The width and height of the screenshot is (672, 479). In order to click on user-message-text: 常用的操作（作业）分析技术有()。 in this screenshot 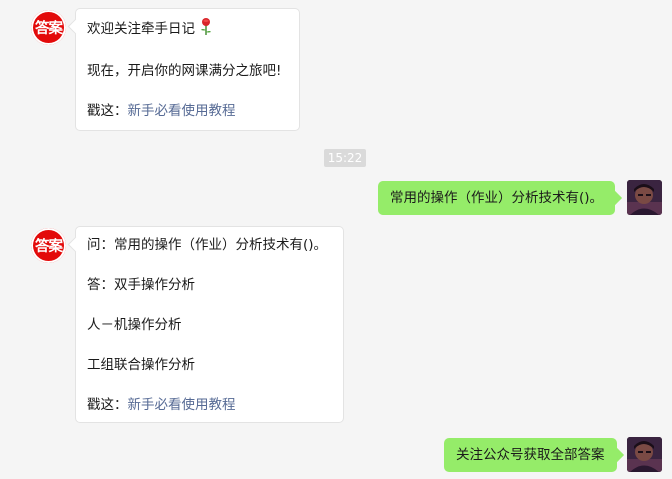, I will do `click(497, 198)`.